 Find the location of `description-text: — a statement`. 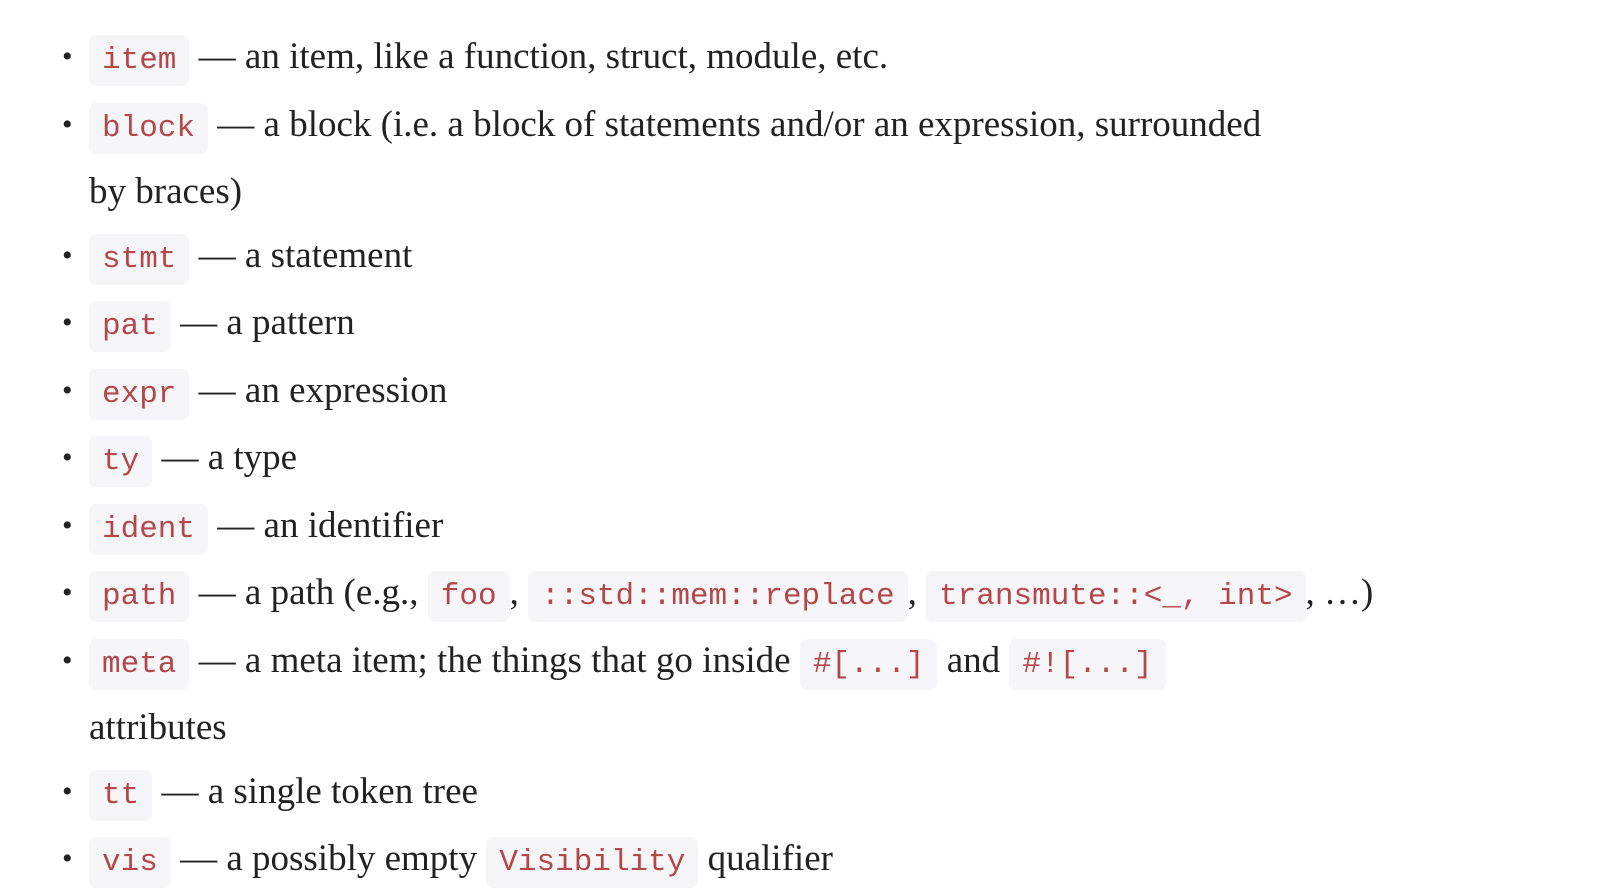

description-text: — a statement is located at coordinates (301, 255).